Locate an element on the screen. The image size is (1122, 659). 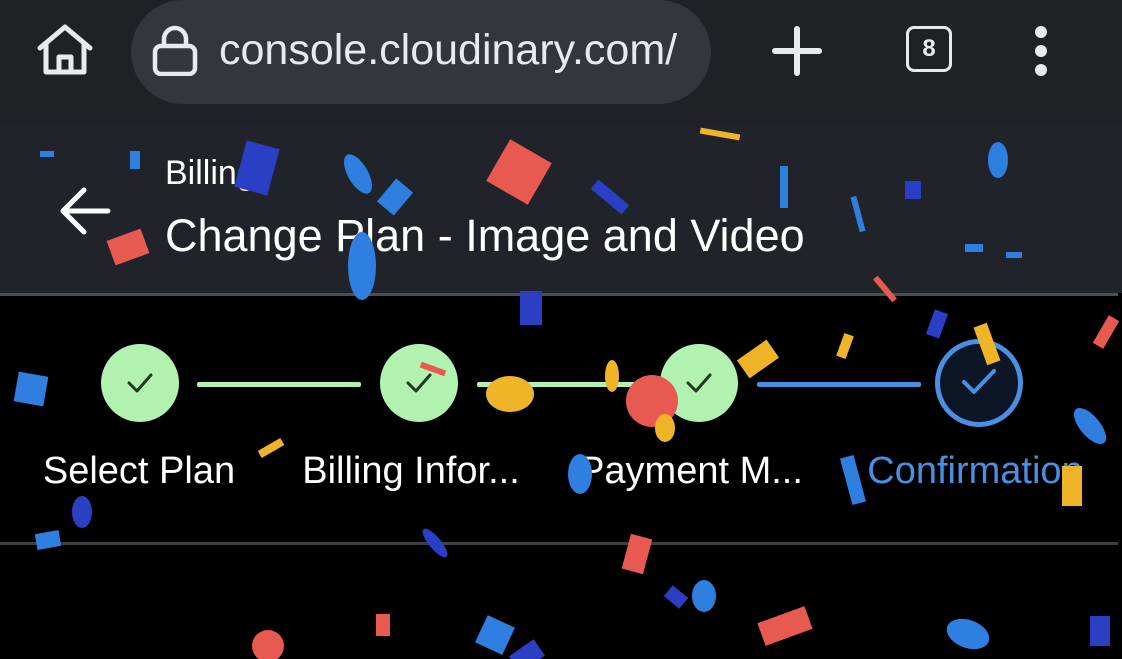
step-label-select-plan: Select Plan is located at coordinates (139, 471).